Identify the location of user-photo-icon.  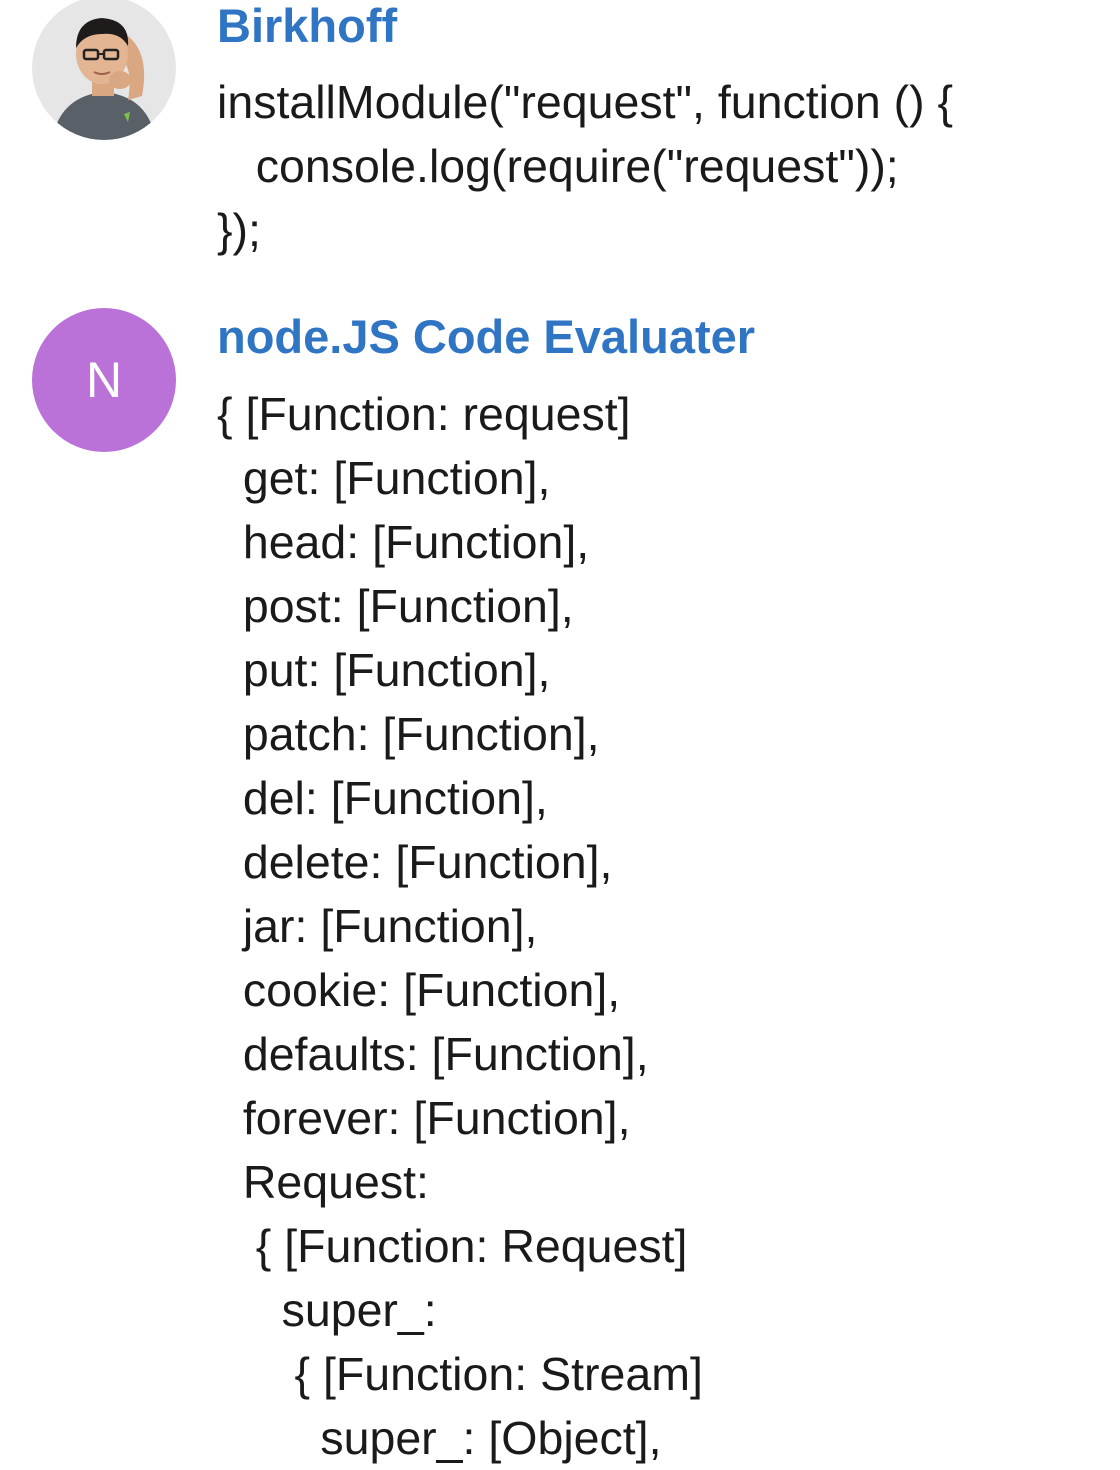
(104, 70).